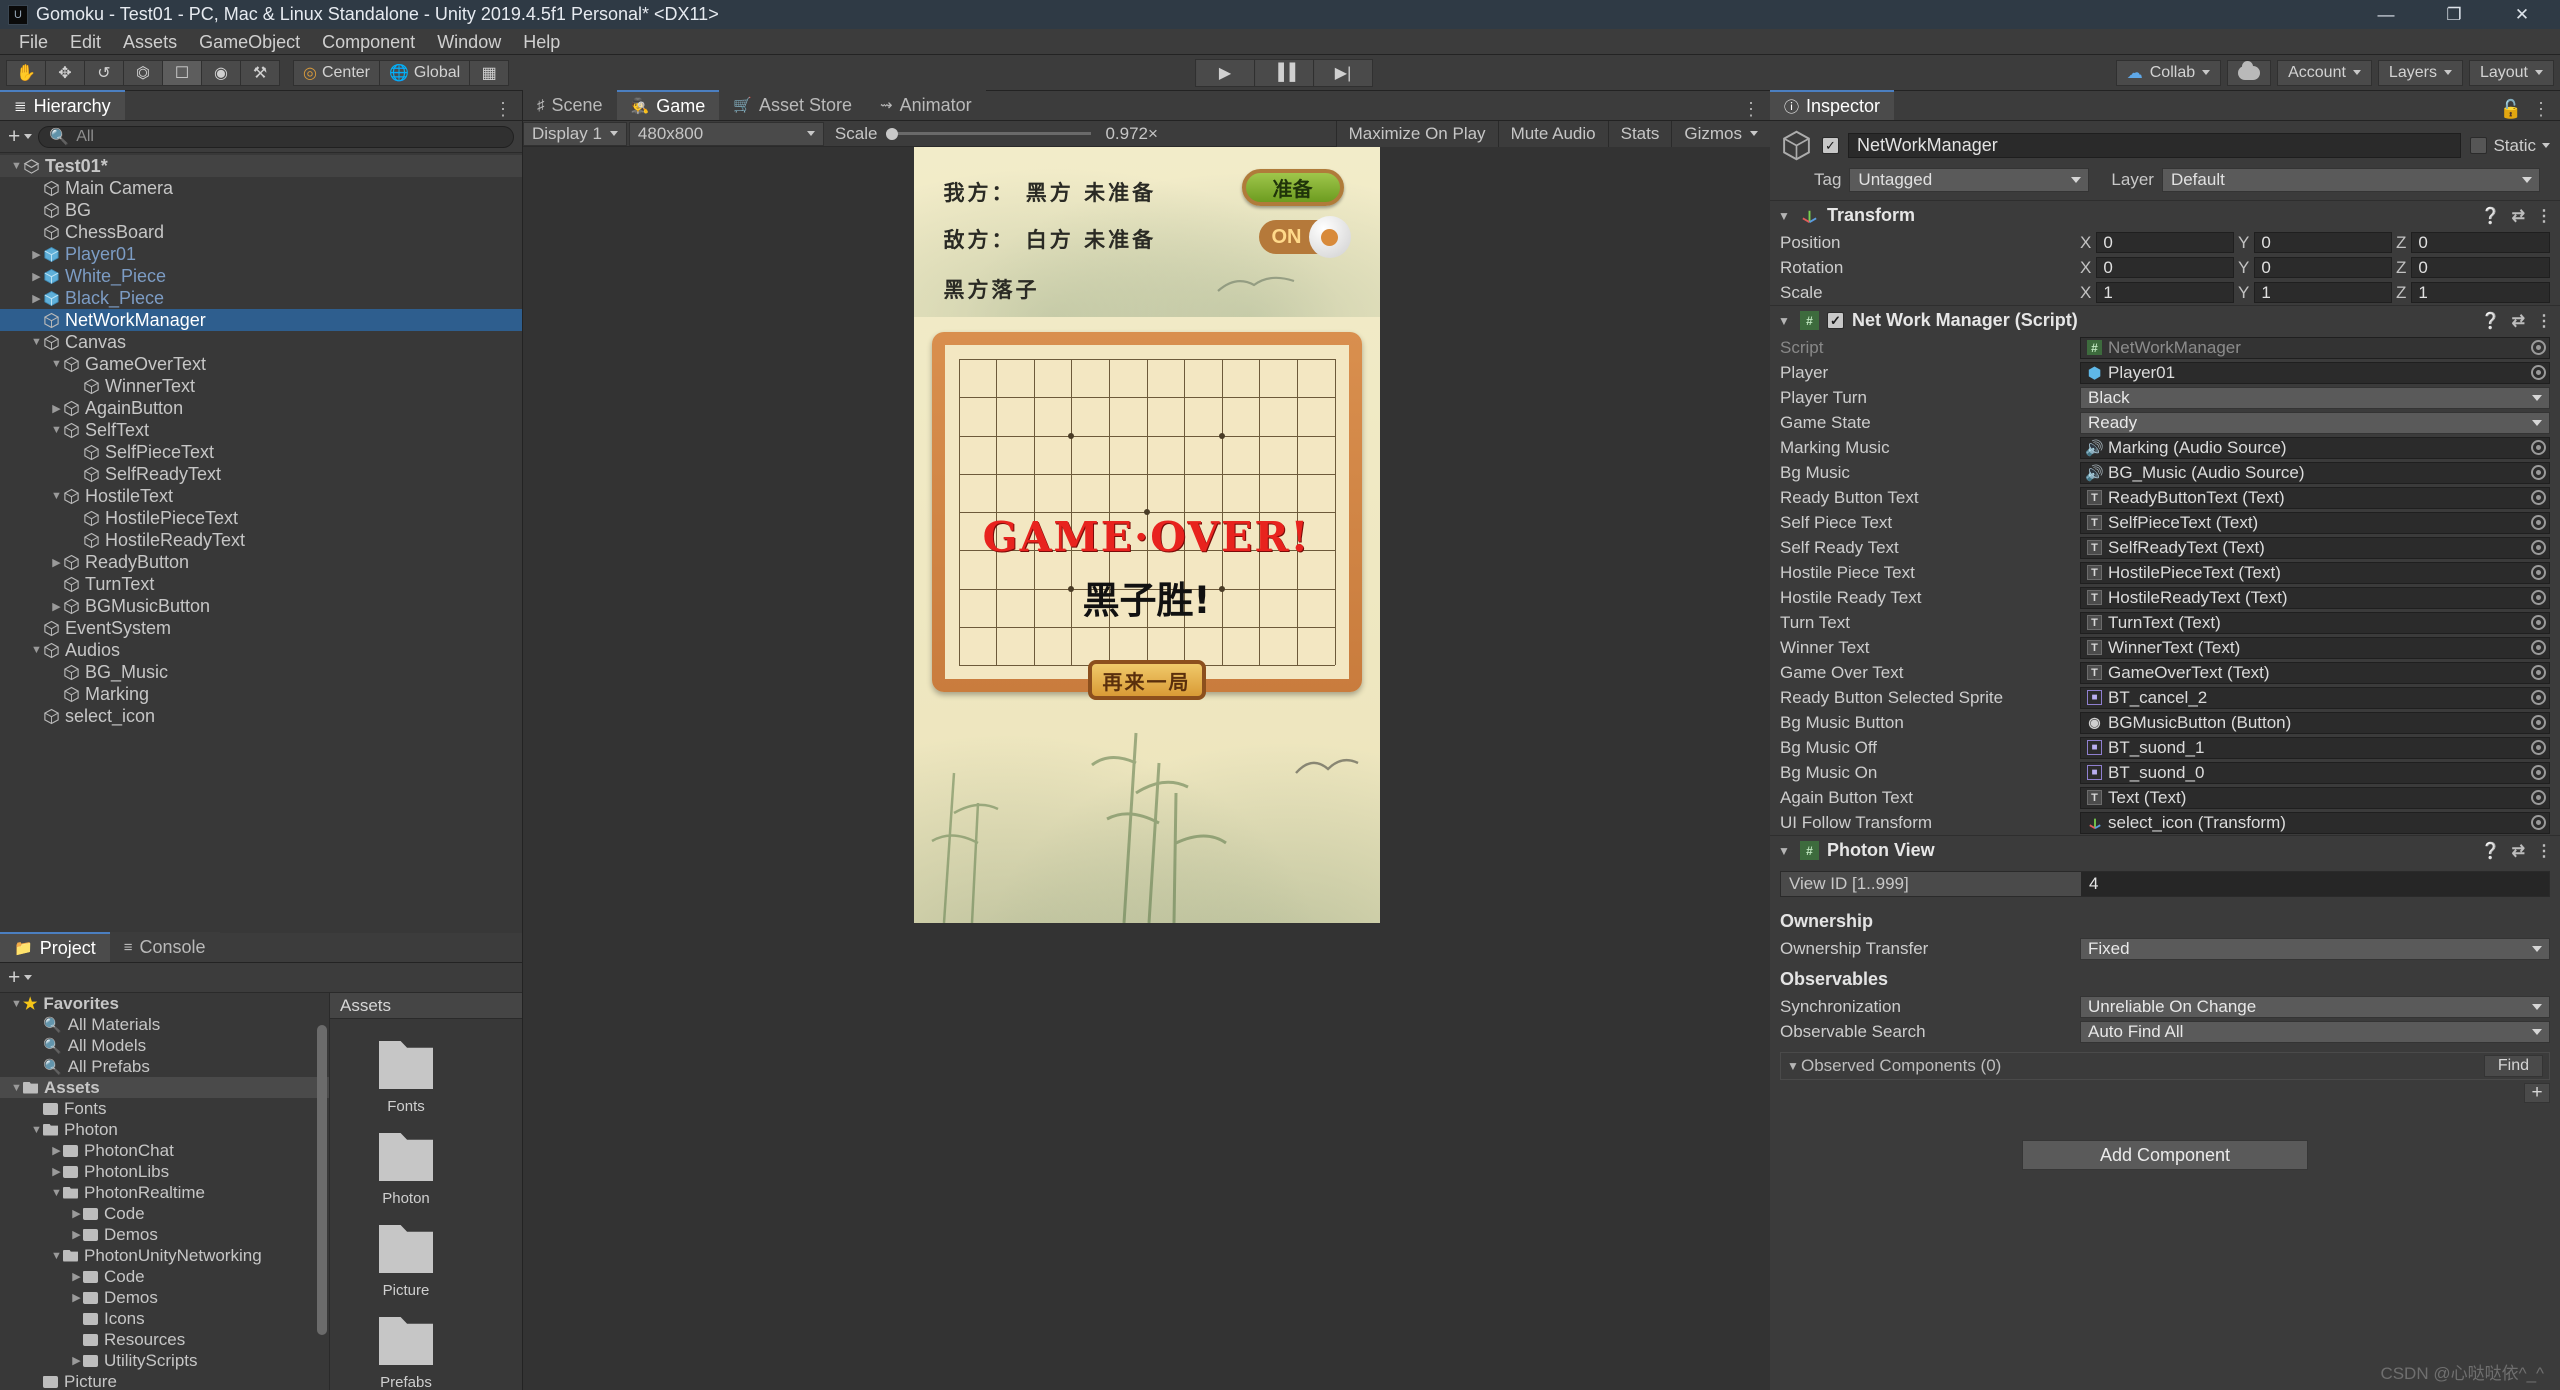  Describe the element at coordinates (2165, 215) in the screenshot. I see `transform-component-header: ▼ Transform ❔ ⇄ ⋮` at that location.